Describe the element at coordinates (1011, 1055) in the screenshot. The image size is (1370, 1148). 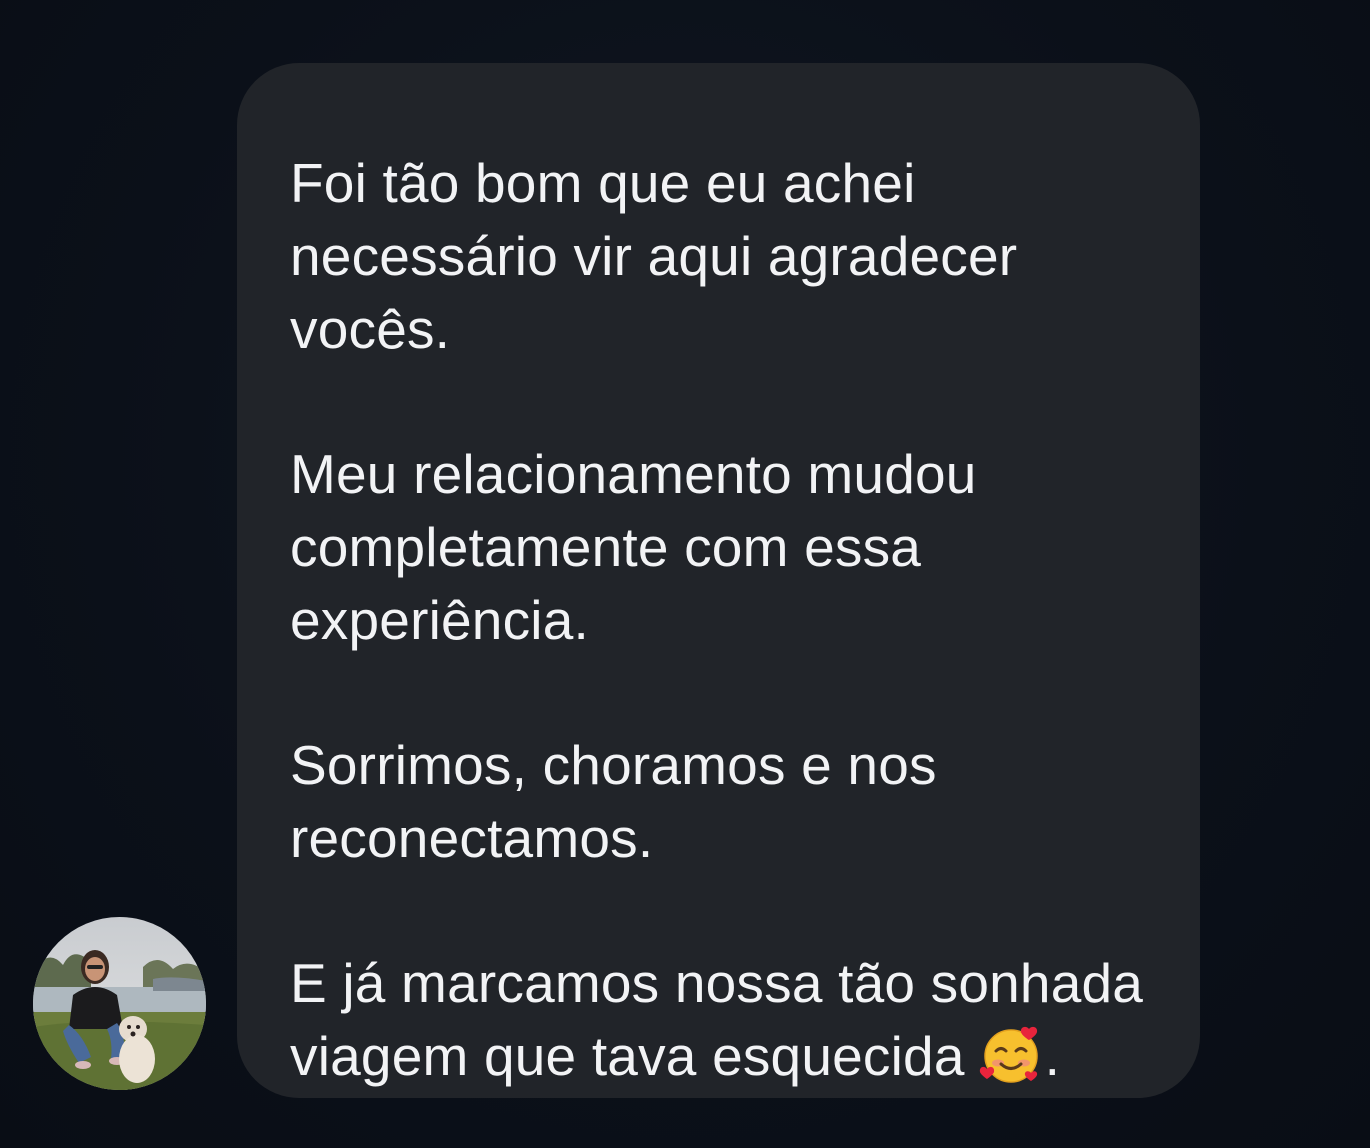
I see `smiling-face-with-hearts-icon` at that location.